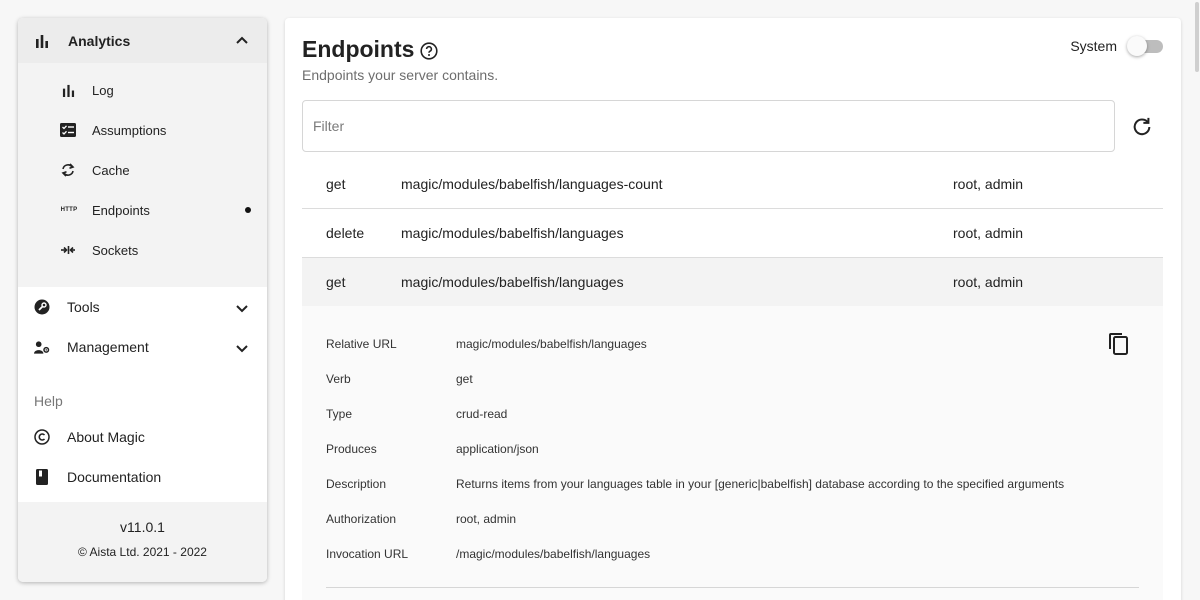 Image resolution: width=1200 pixels, height=600 pixels. Describe the element at coordinates (68, 130) in the screenshot. I see `checklist-icon` at that location.